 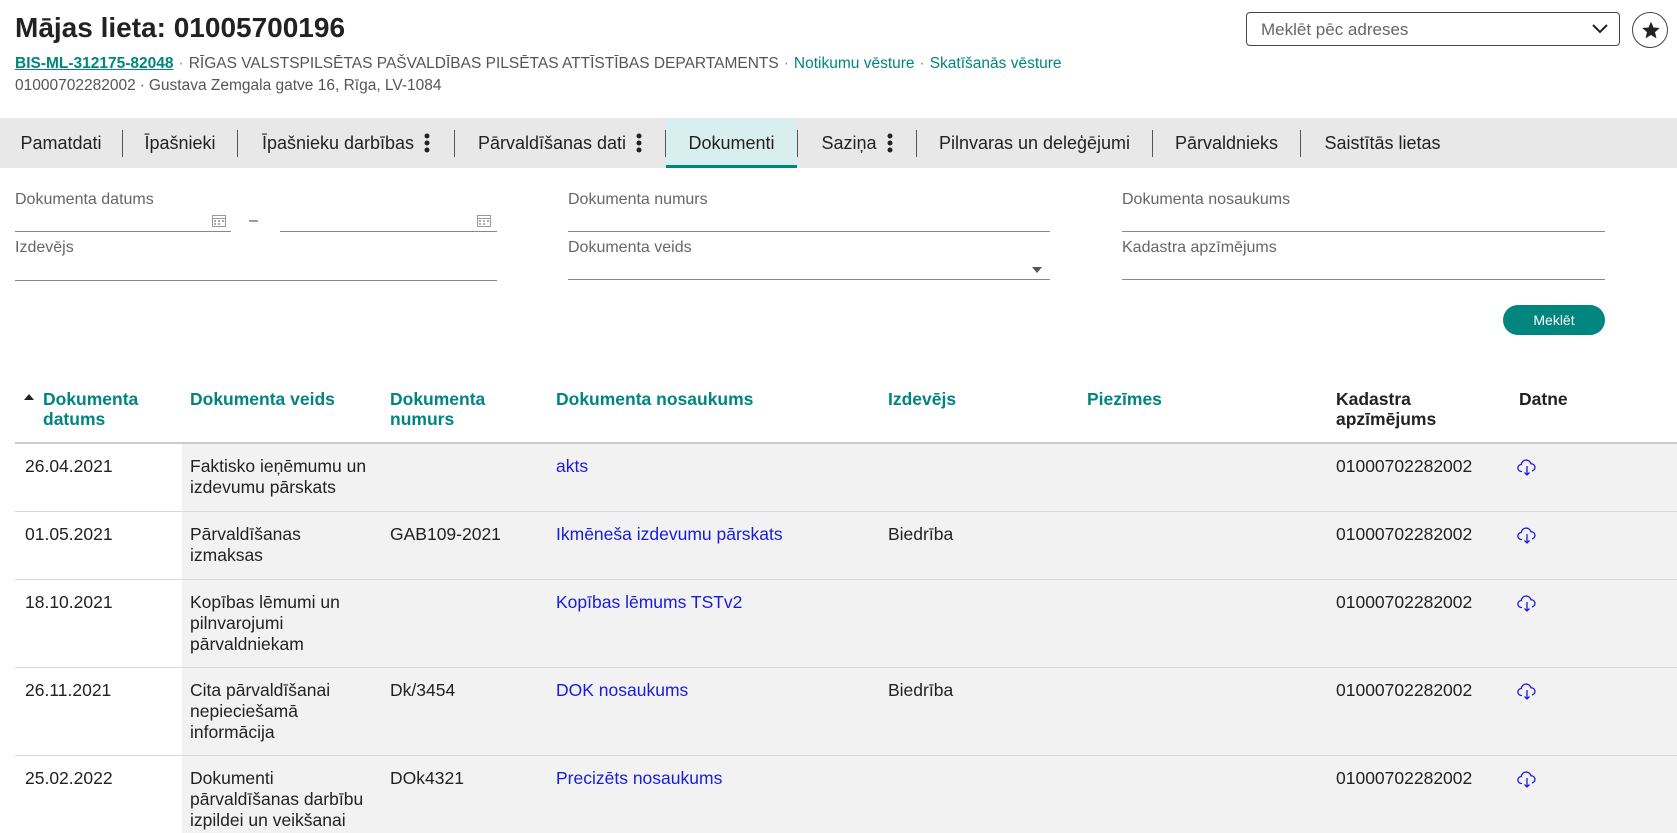 I want to click on cadastre-input, so click(x=1363, y=279).